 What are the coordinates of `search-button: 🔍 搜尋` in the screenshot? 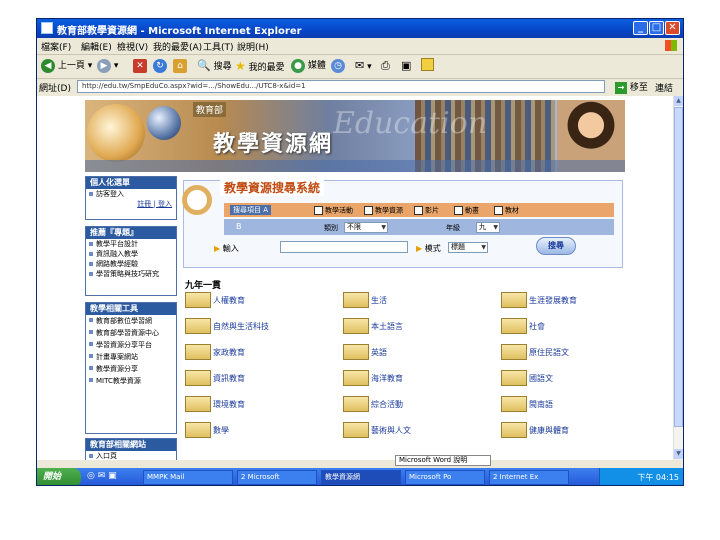 It's located at (214, 66).